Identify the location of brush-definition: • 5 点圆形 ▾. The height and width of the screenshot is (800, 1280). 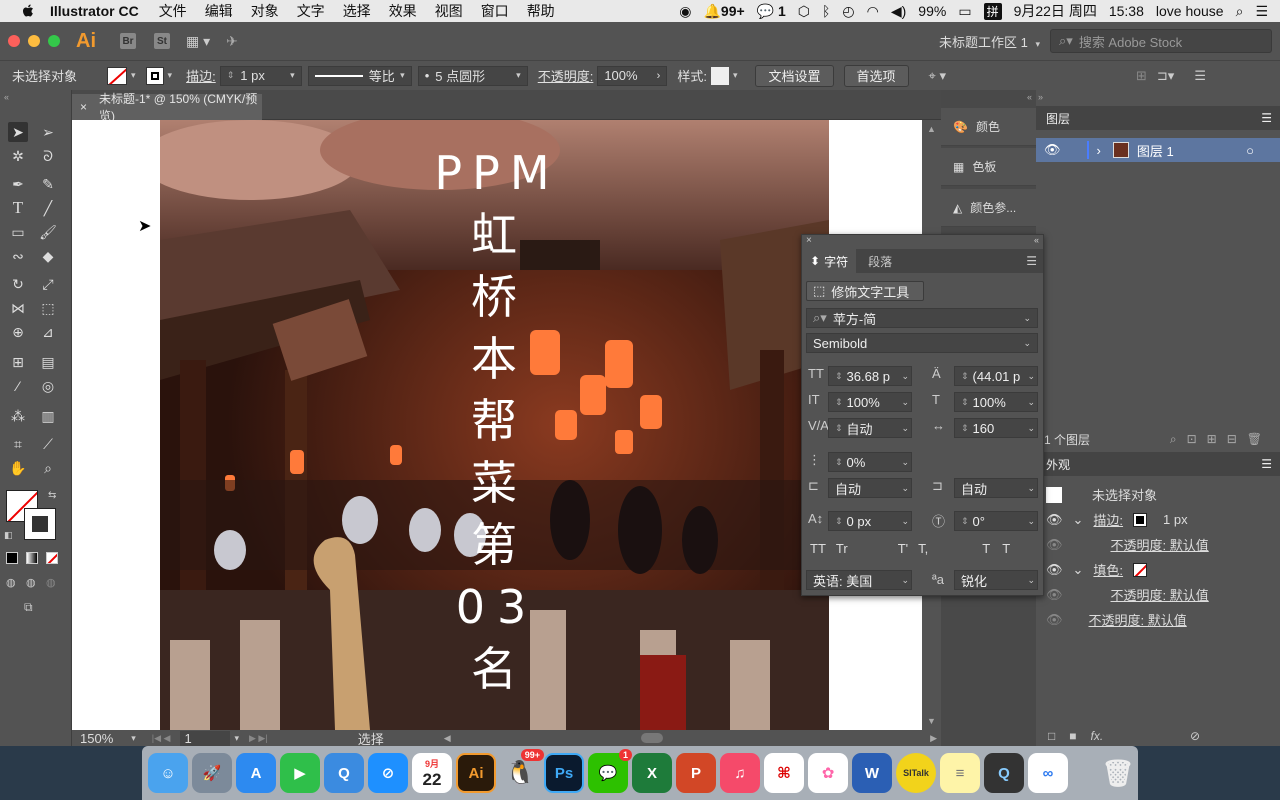
(472, 75).